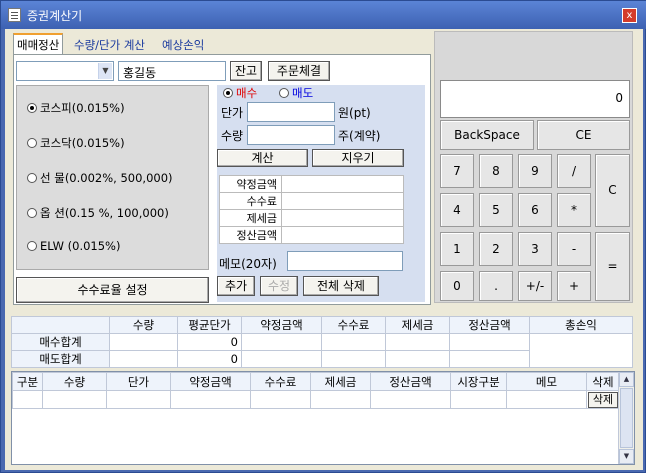  What do you see at coordinates (250, 201) in the screenshot?
I see `fee-label: 수수료` at bounding box center [250, 201].